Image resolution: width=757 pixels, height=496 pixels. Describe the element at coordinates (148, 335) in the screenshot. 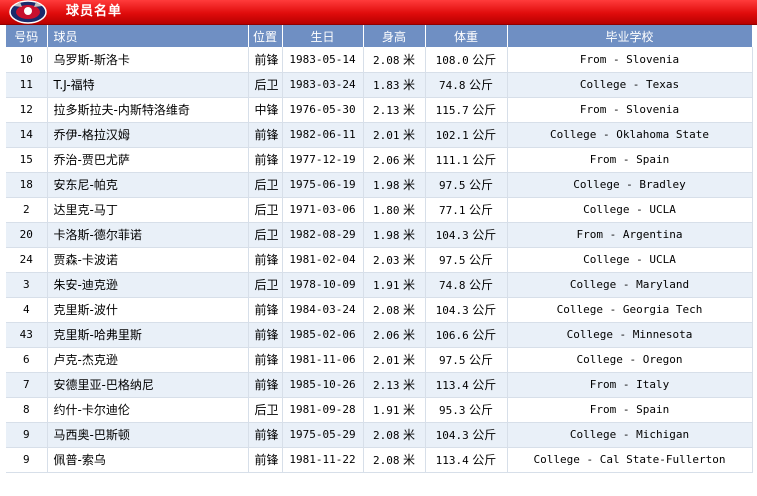

I see `player-name-link-cell: 克里斯-哈弗里斯` at that location.